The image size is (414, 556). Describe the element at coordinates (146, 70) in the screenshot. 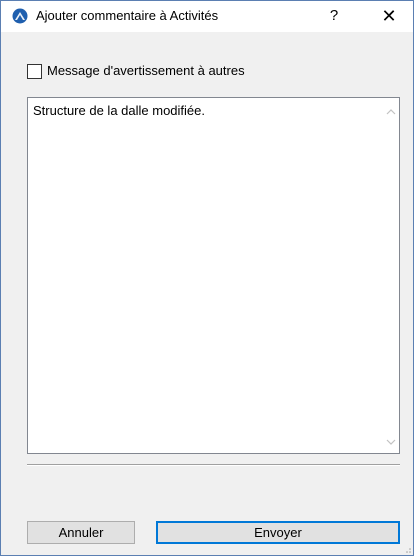

I see `warning-message-label: Message d'avertissement à autres` at that location.